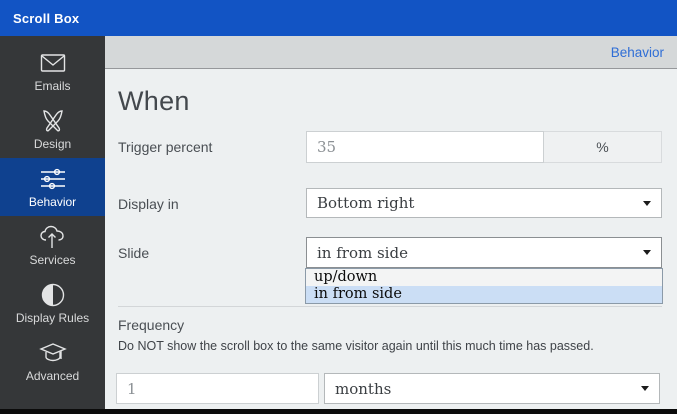 The image size is (677, 414). Describe the element at coordinates (484, 252) in the screenshot. I see `slide-select: in from side` at that location.